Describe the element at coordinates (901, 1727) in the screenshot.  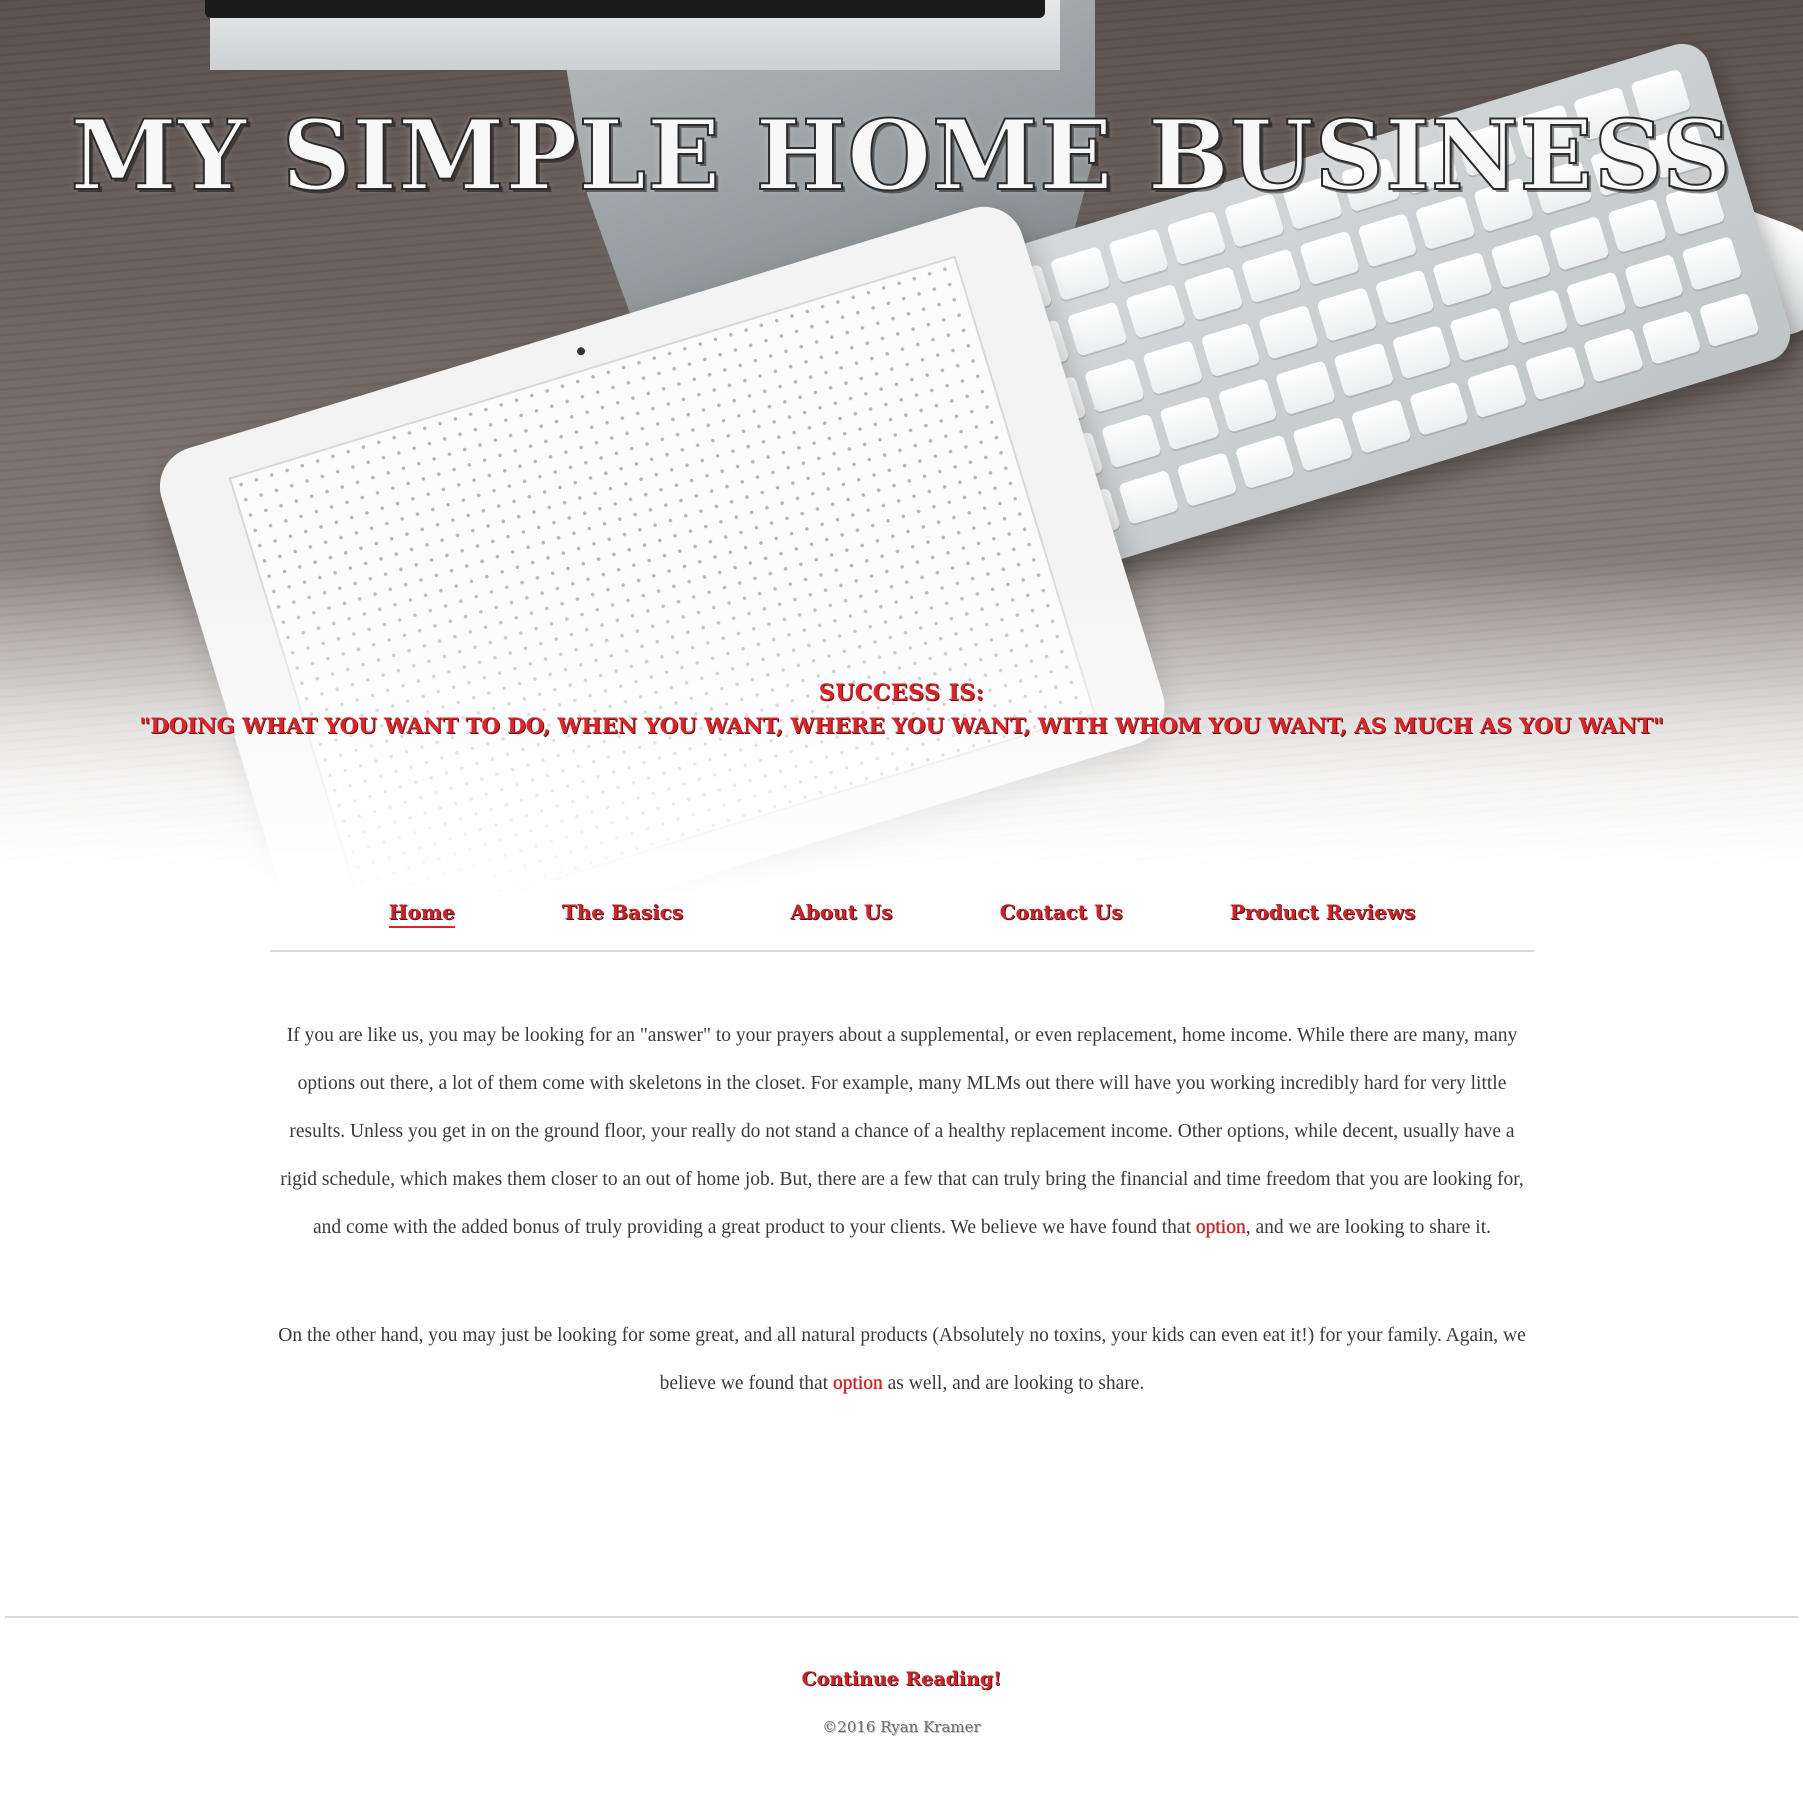
I see `copyright-text: ©2016 Ryan Kramer` at that location.